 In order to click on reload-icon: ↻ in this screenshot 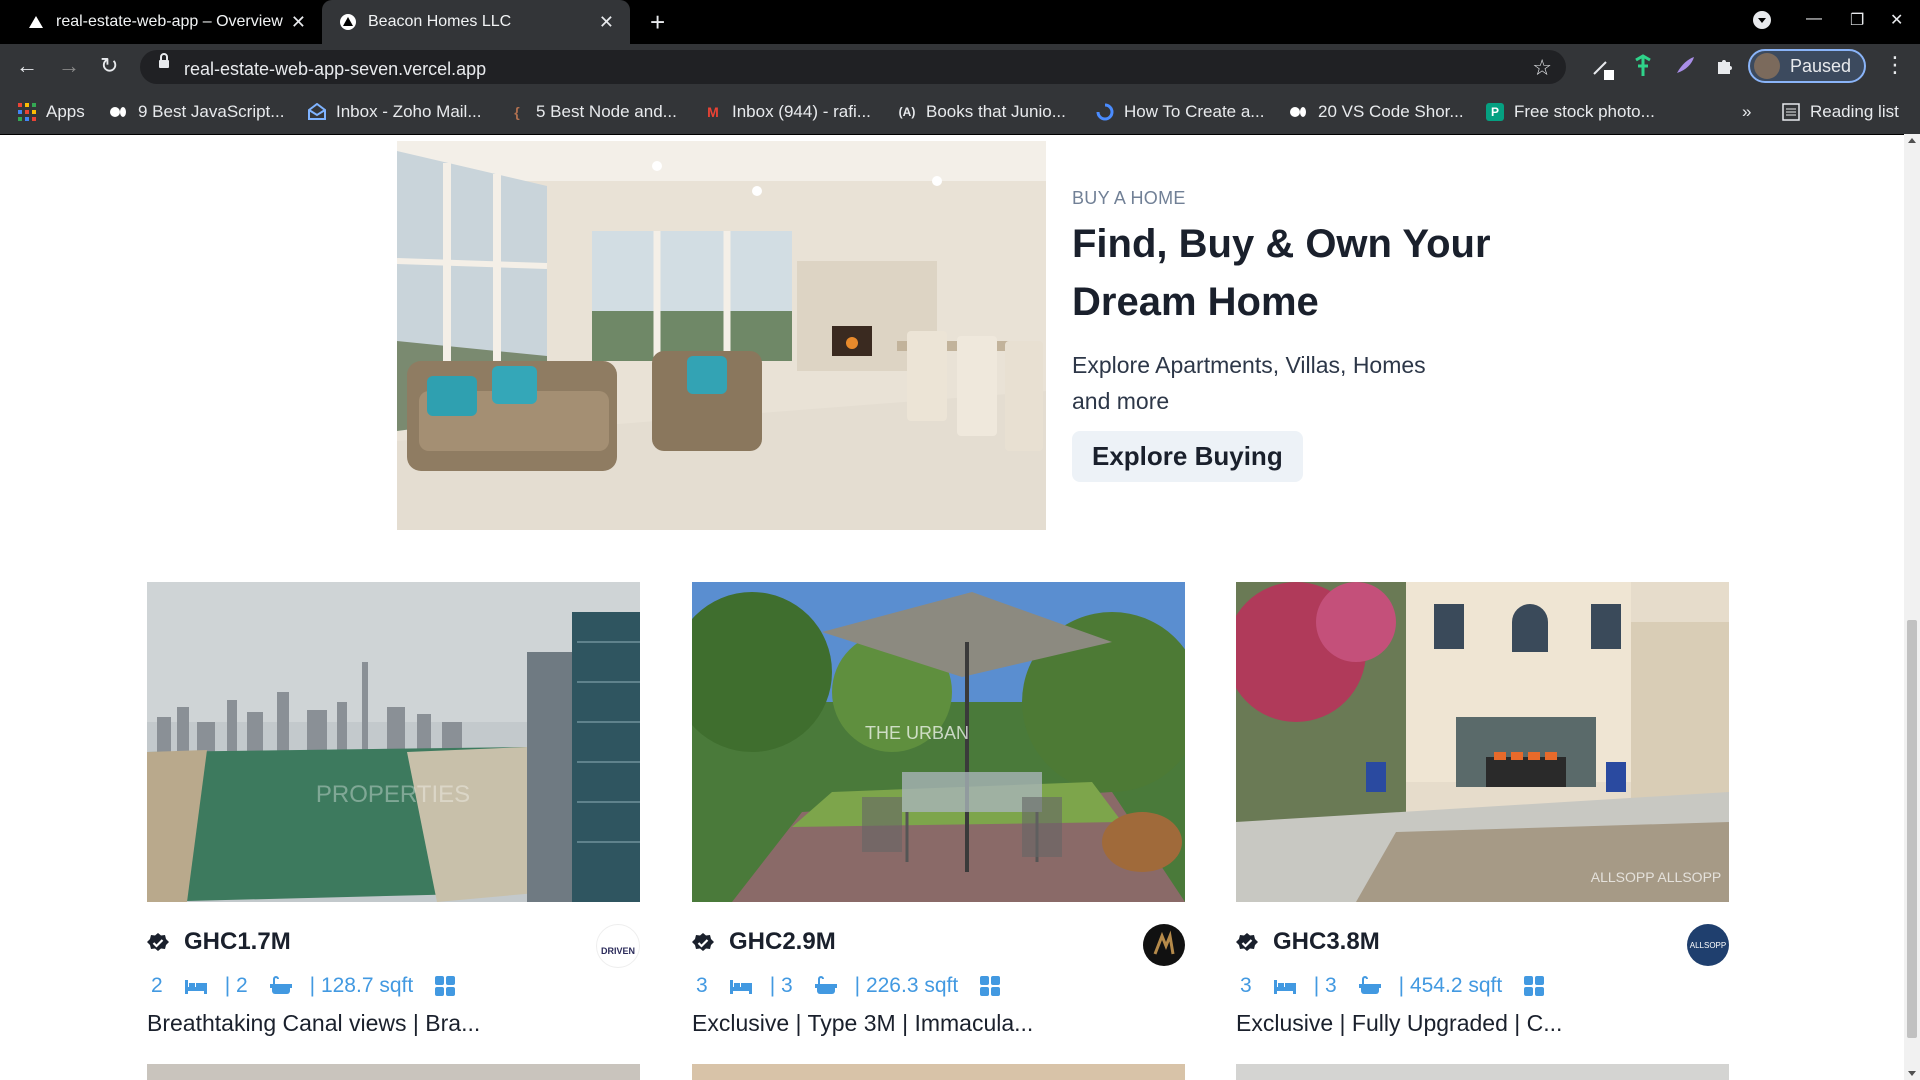, I will do `click(109, 66)`.